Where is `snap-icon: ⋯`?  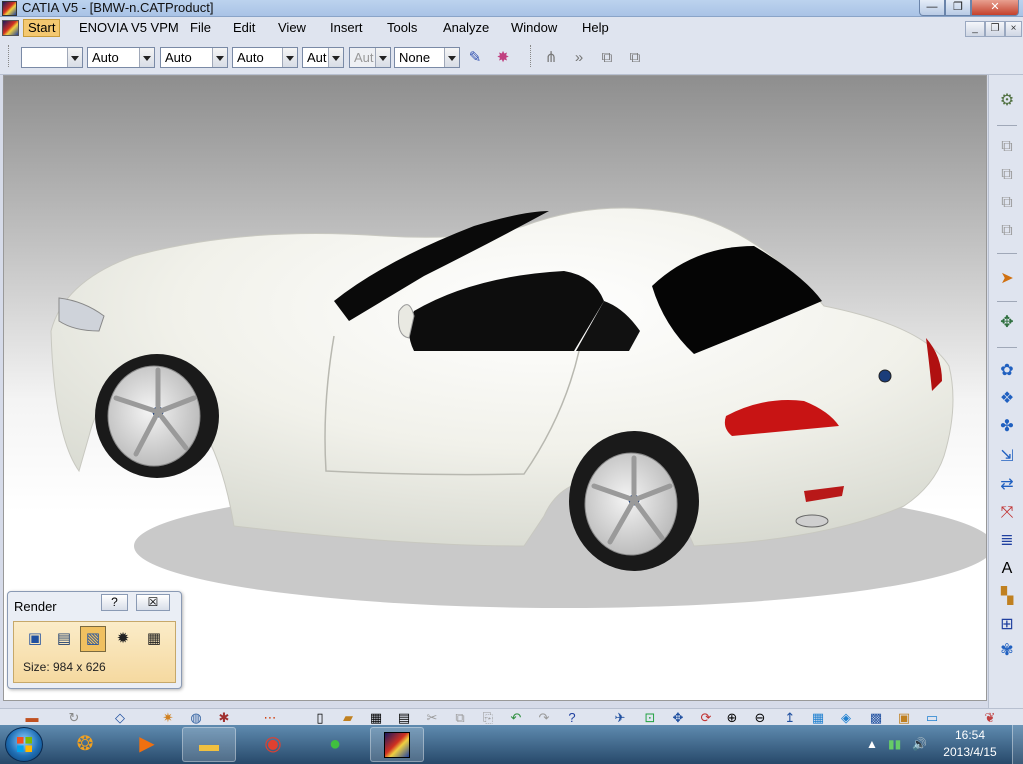
snap-icon: ⋯ is located at coordinates (270, 717).